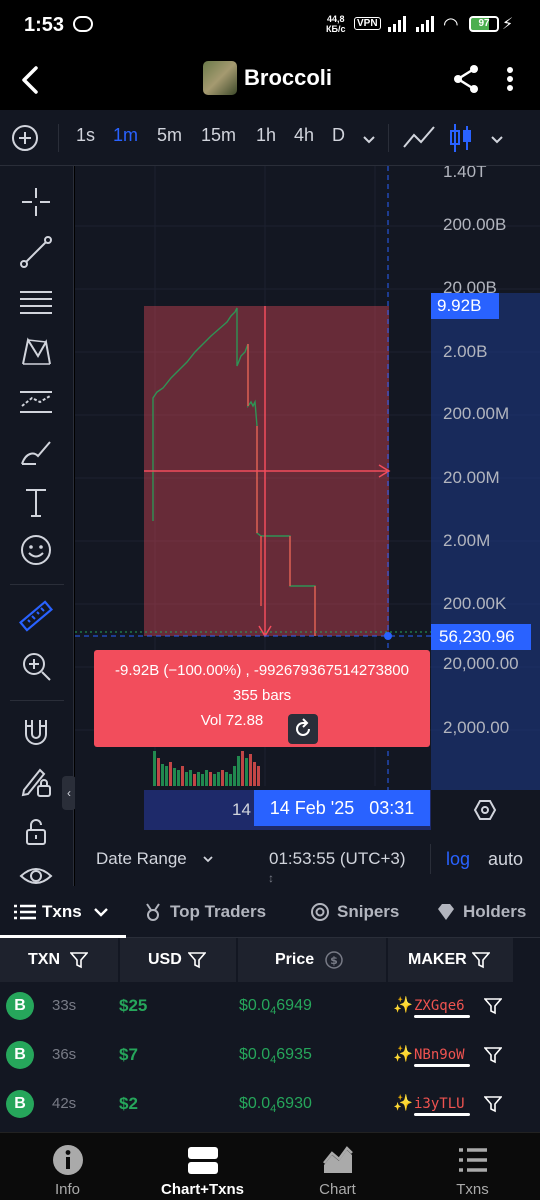 The width and height of the screenshot is (540, 1200). What do you see at coordinates (128, 1103) in the screenshot?
I see `txn-usd: $2` at bounding box center [128, 1103].